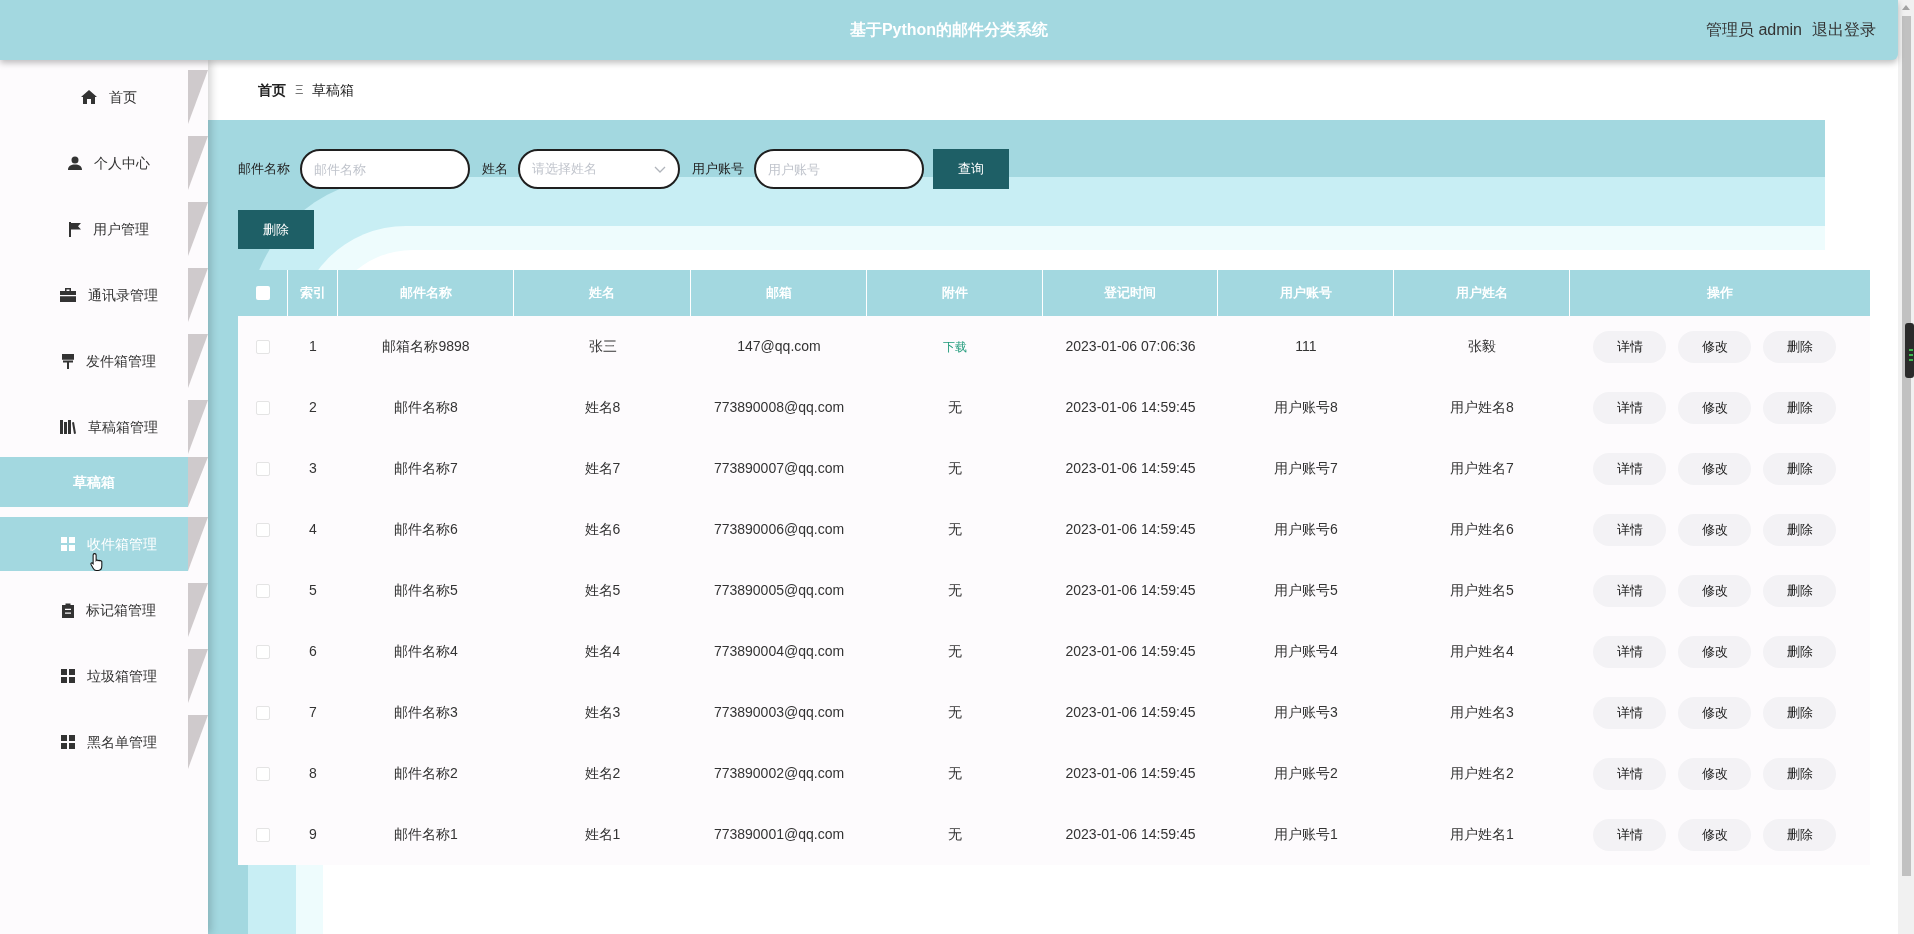 This screenshot has height=934, width=1914. What do you see at coordinates (779, 407) in the screenshot?
I see `table-cell-text: 773890008@qq.com` at bounding box center [779, 407].